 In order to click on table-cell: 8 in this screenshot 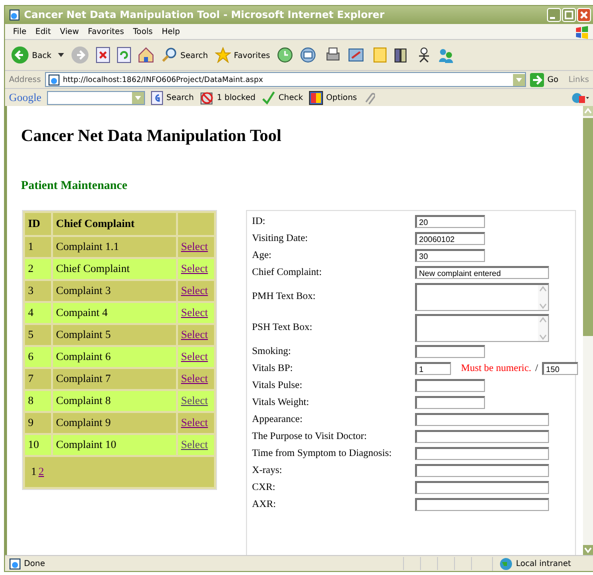, I will do `click(38, 401)`.